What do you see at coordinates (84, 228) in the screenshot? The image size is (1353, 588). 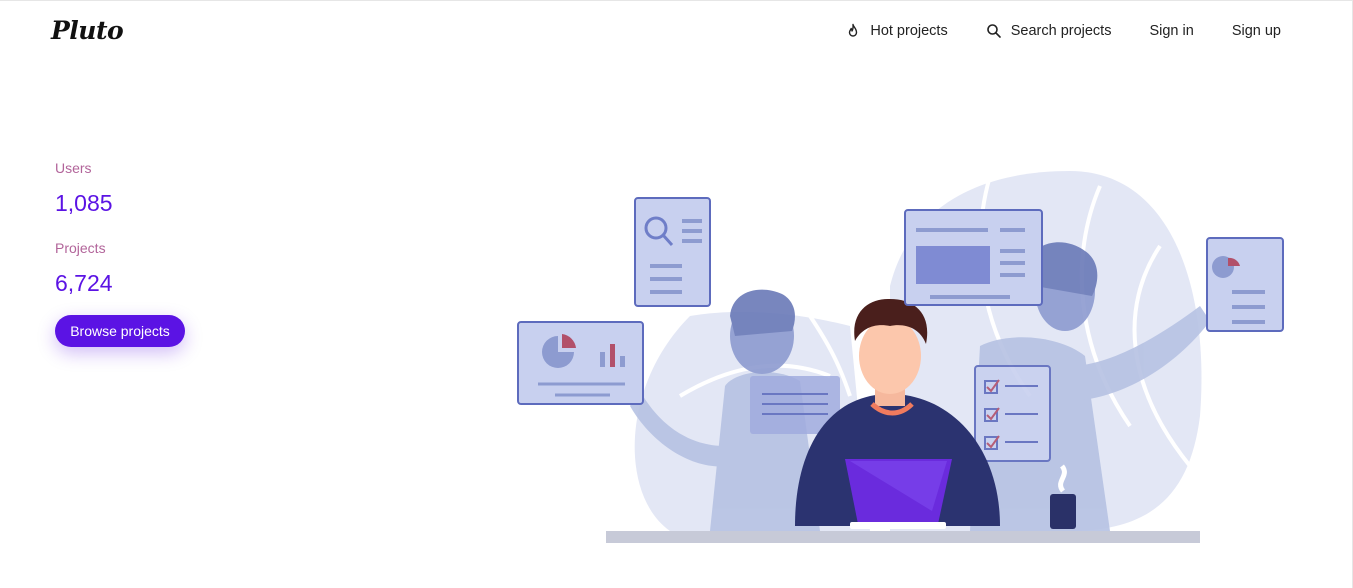 I see `stats-panel: Users 1,085 Projects 6,724` at bounding box center [84, 228].